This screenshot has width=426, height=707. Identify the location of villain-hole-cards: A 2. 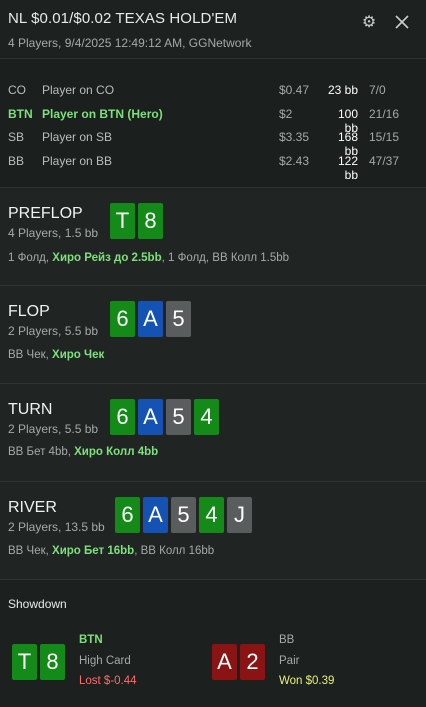
(238, 662).